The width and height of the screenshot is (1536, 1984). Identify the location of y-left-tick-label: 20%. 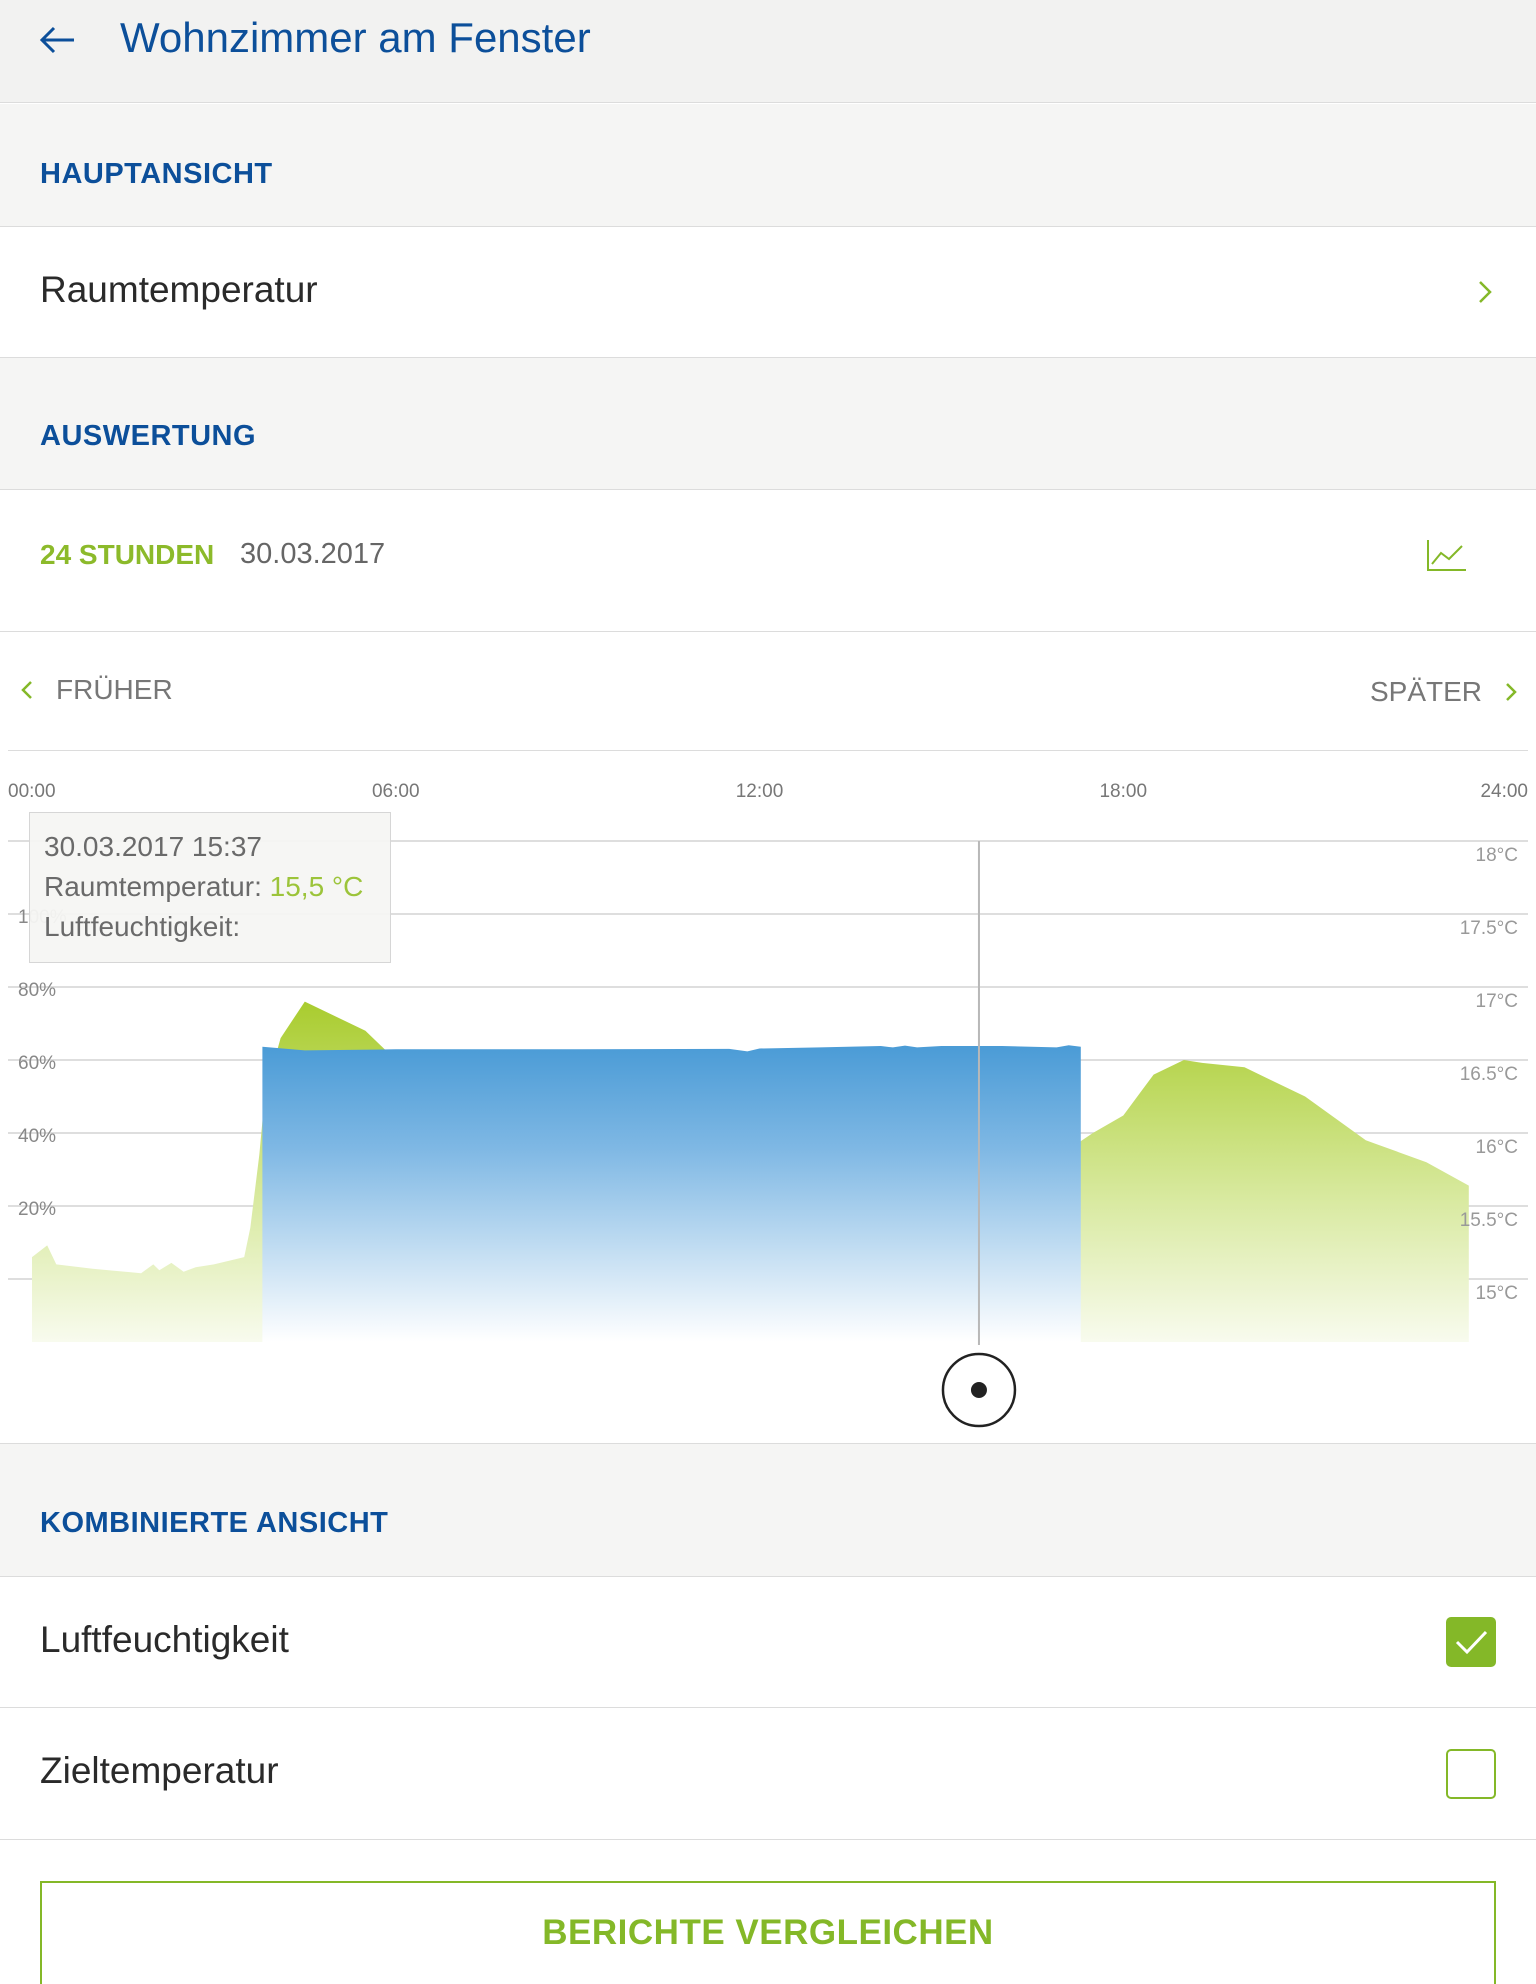
(37, 1209).